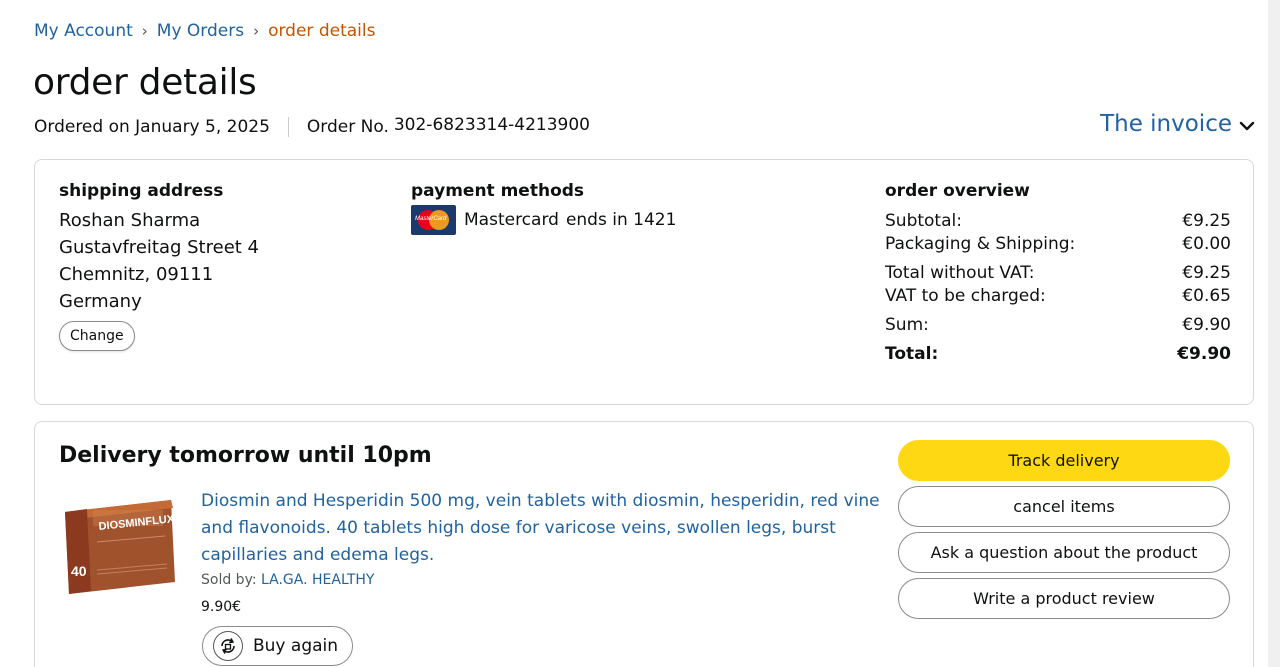  I want to click on card-ending: ends in 1421, so click(621, 220).